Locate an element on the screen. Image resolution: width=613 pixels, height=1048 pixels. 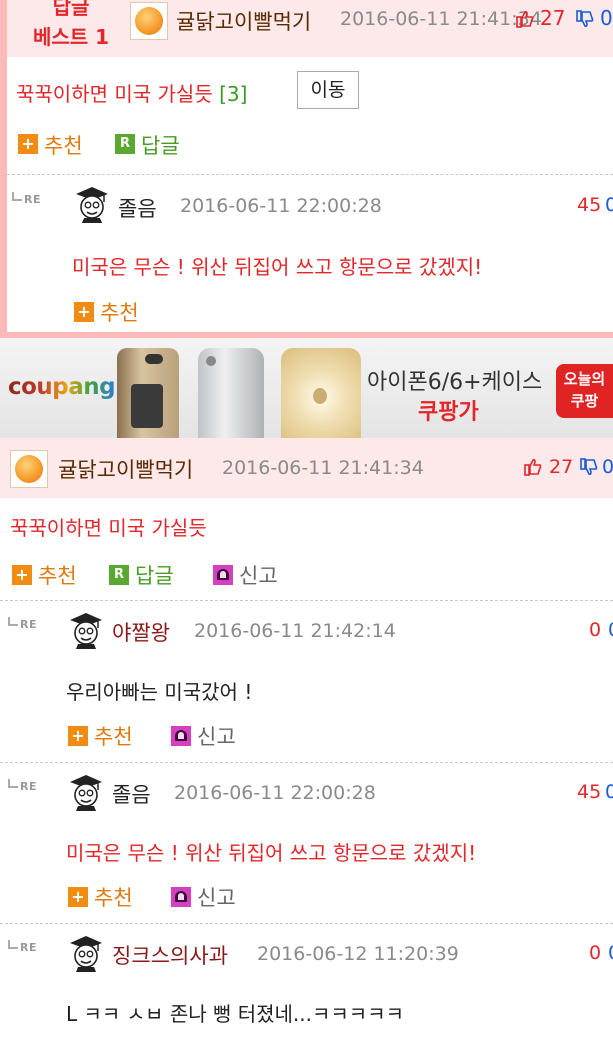
ad-badge: 오늘의 쿠팡 is located at coordinates (584, 391).